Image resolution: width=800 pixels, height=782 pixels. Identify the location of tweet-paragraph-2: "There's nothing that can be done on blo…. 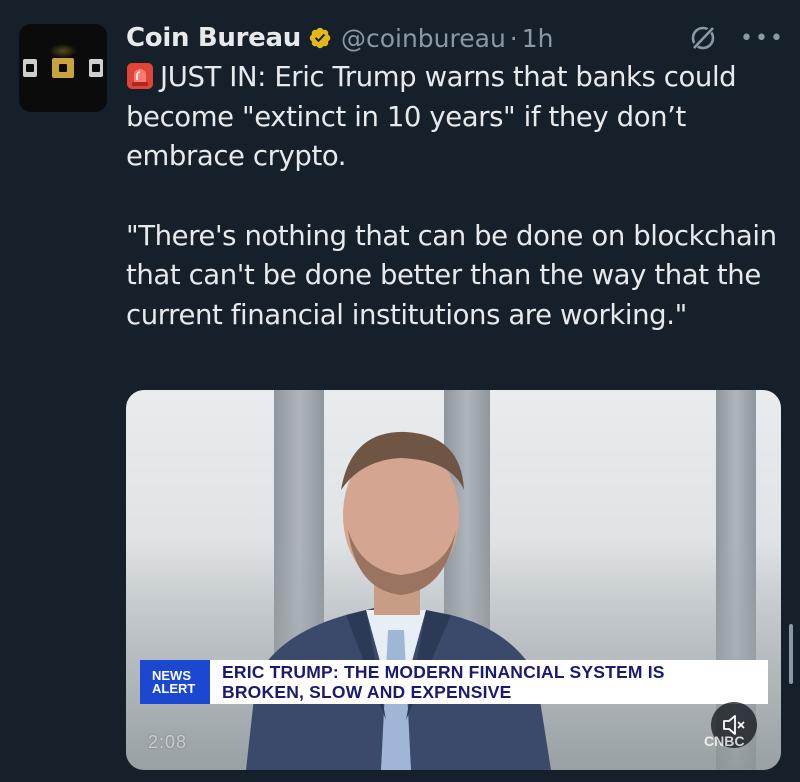
(451, 275).